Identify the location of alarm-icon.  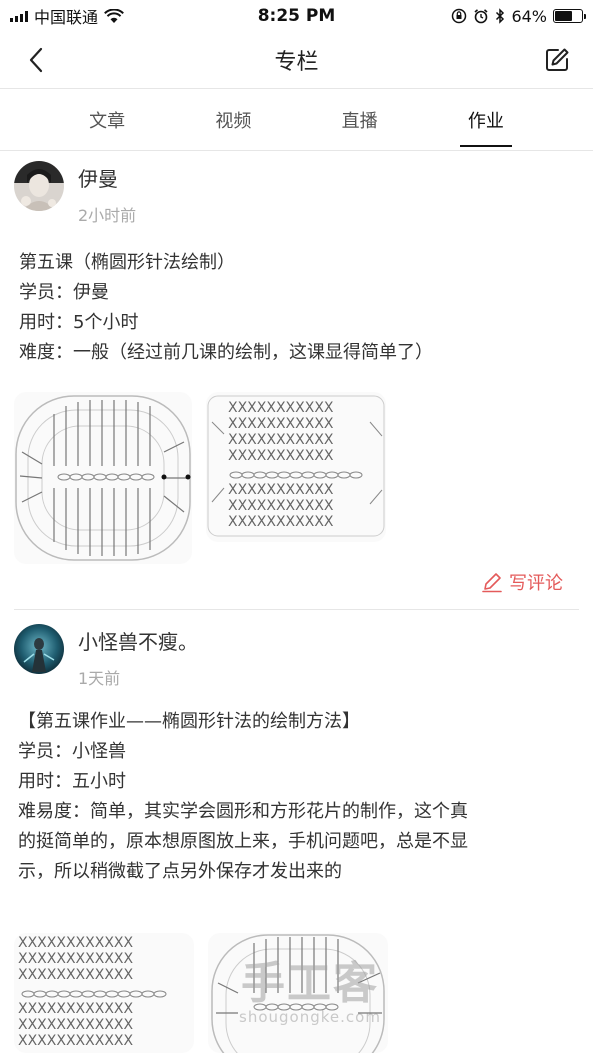
(481, 16).